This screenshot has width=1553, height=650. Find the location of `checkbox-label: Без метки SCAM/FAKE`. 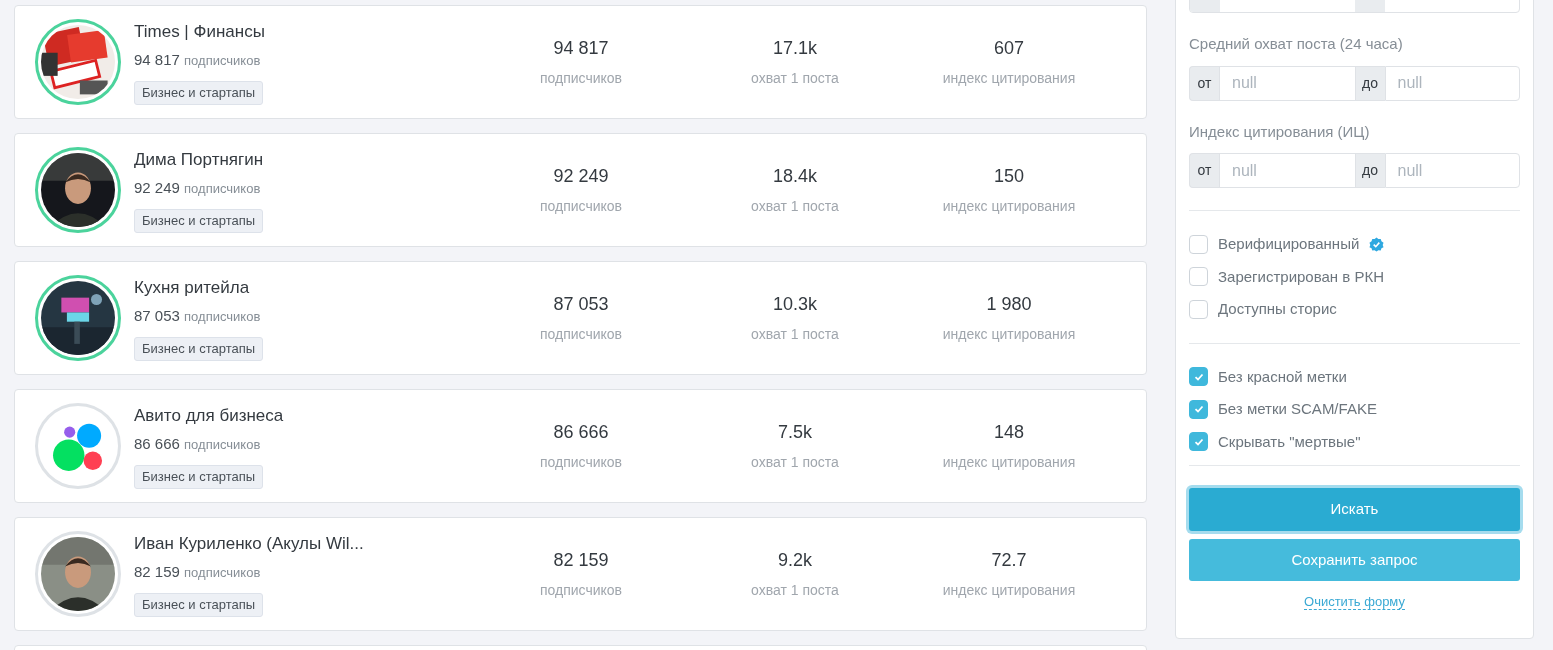

checkbox-label: Без метки SCAM/FAKE is located at coordinates (1297, 409).